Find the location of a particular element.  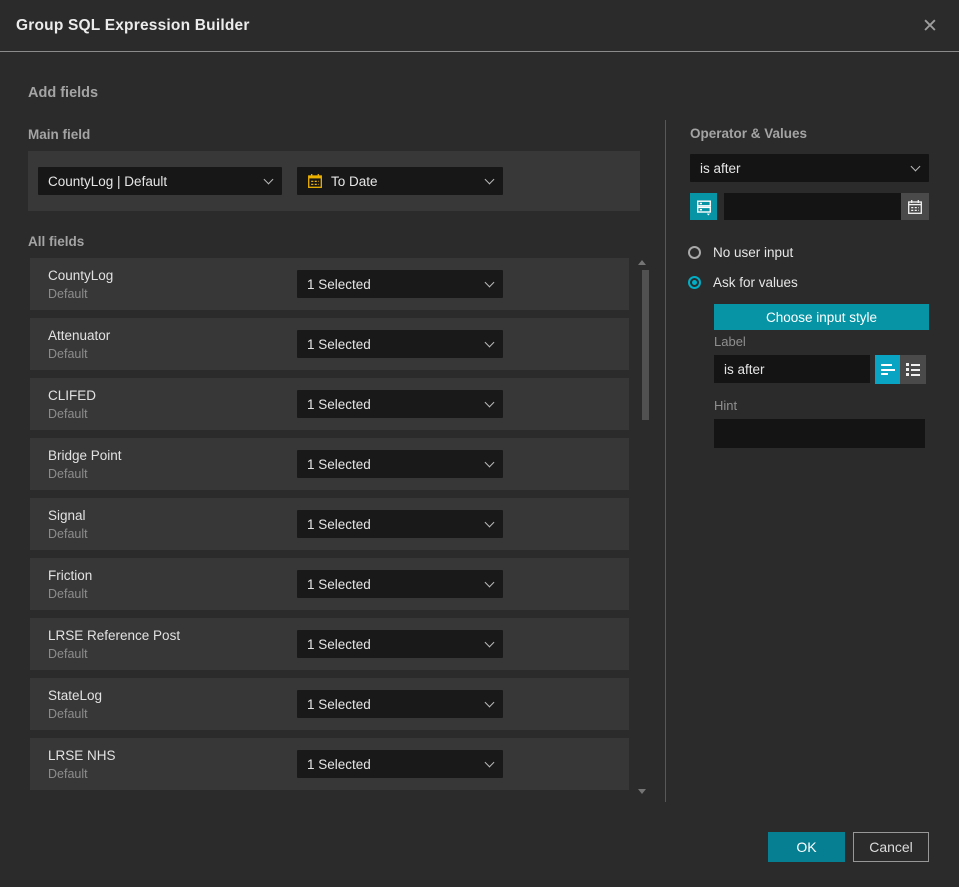

field-name: Signal is located at coordinates (67, 515).